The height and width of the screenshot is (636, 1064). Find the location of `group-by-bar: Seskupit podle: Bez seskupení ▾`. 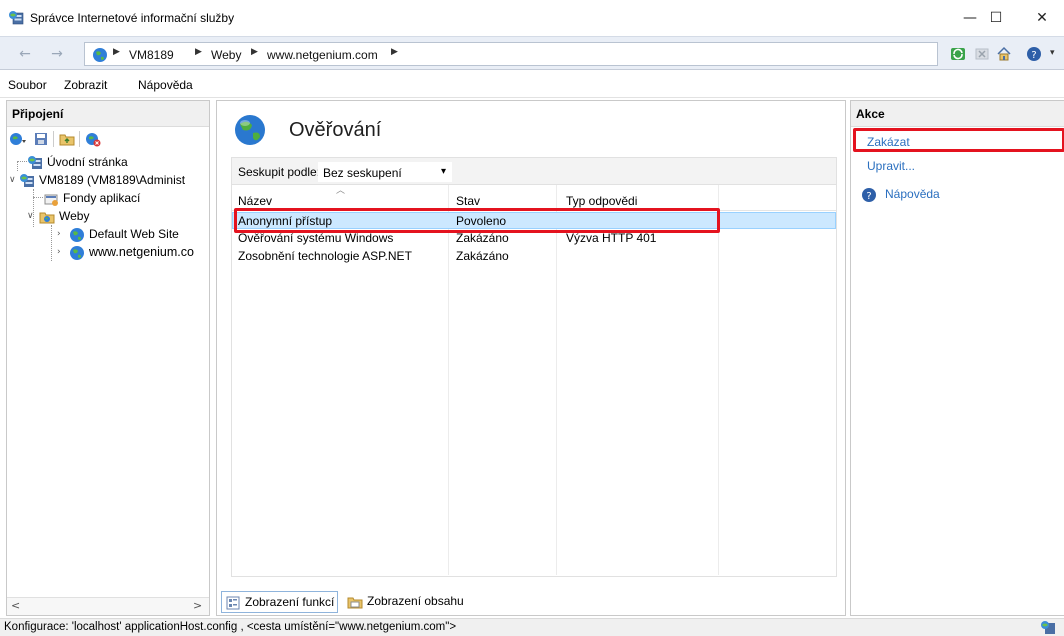

group-by-bar: Seskupit podle: Bez seskupení ▾ is located at coordinates (534, 171).